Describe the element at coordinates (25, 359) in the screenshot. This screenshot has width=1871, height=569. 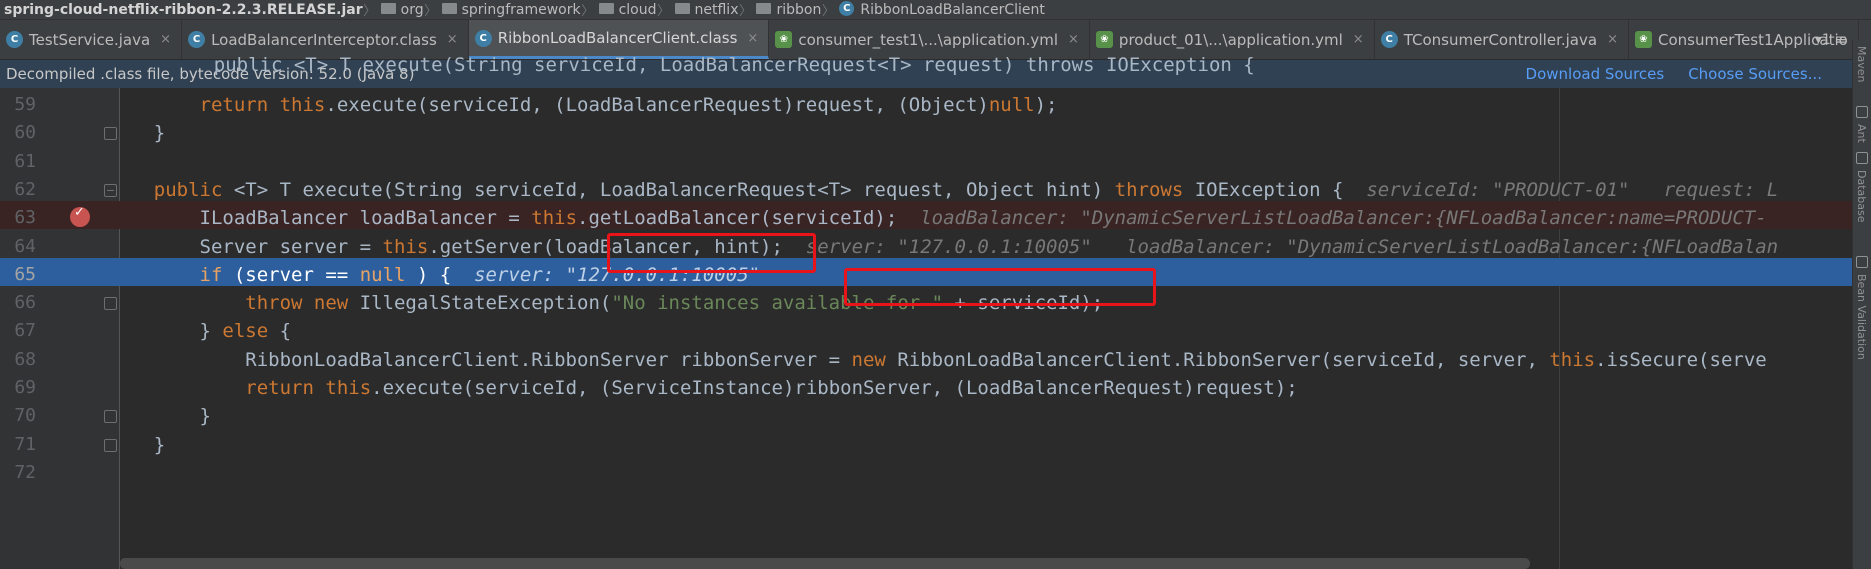
I see `line-number: 68` at that location.